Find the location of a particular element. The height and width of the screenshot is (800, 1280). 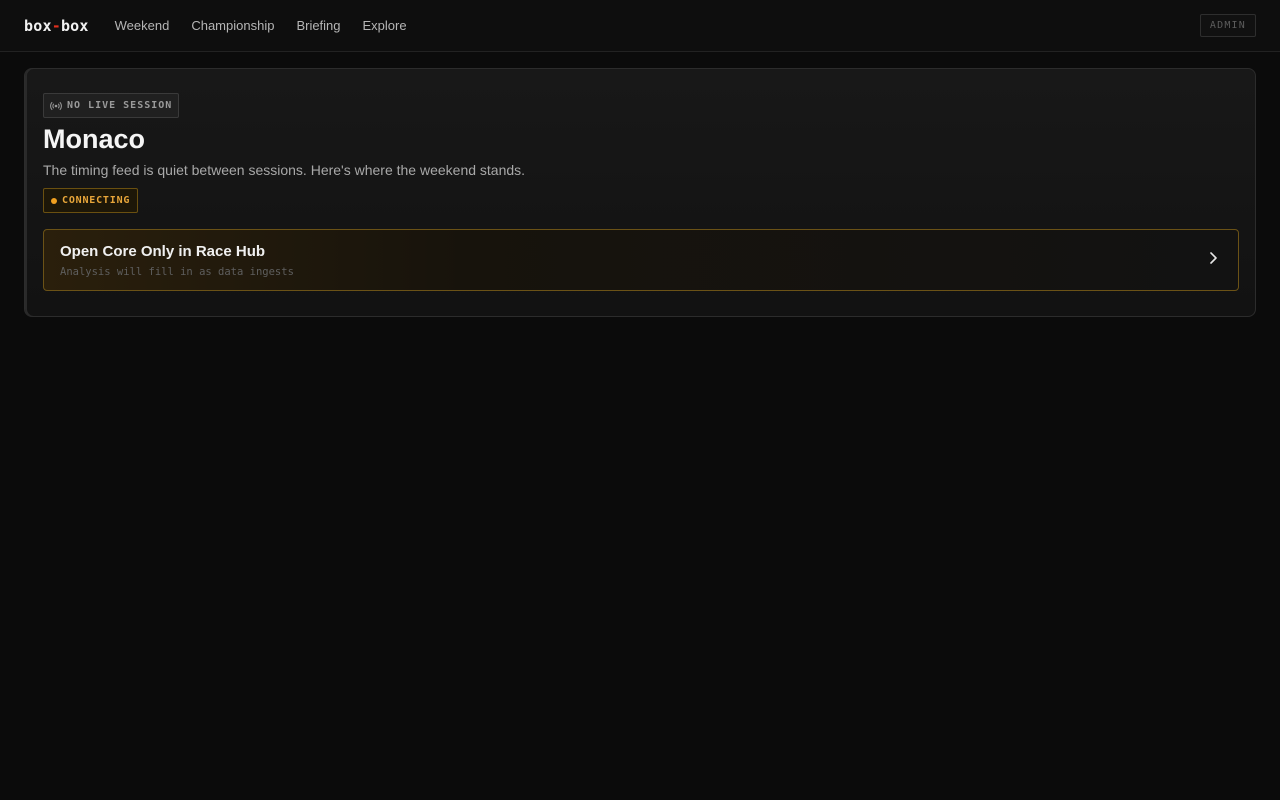

connection-status-label: CONNECTING is located at coordinates (96, 201).